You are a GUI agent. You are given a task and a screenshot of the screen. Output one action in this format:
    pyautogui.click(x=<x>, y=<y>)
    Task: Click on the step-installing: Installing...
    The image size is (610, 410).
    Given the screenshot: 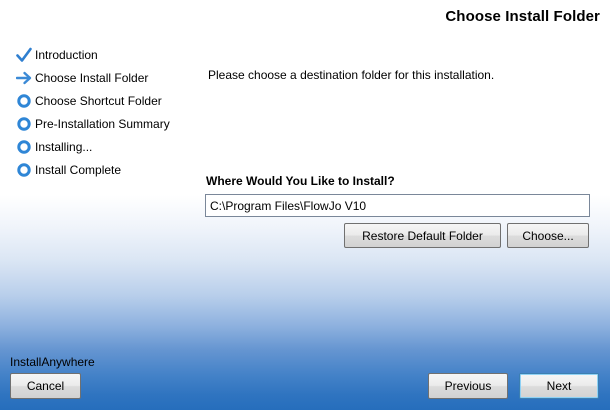 What is the action you would take?
    pyautogui.click(x=93, y=146)
    